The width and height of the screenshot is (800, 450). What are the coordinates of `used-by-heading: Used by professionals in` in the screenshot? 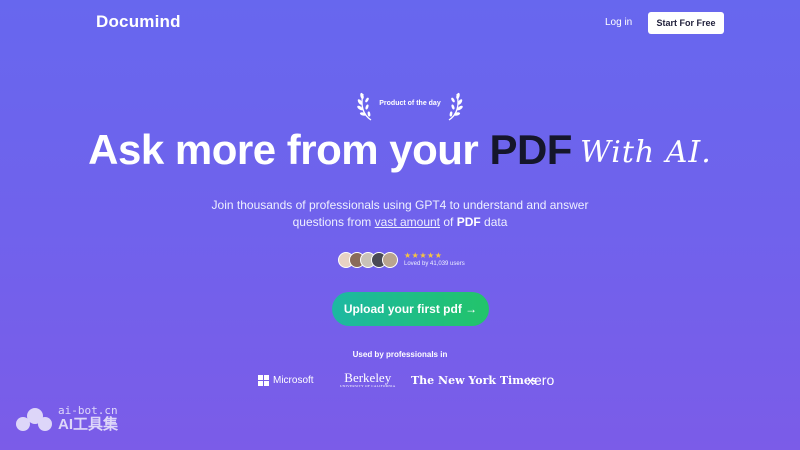 It's located at (400, 354).